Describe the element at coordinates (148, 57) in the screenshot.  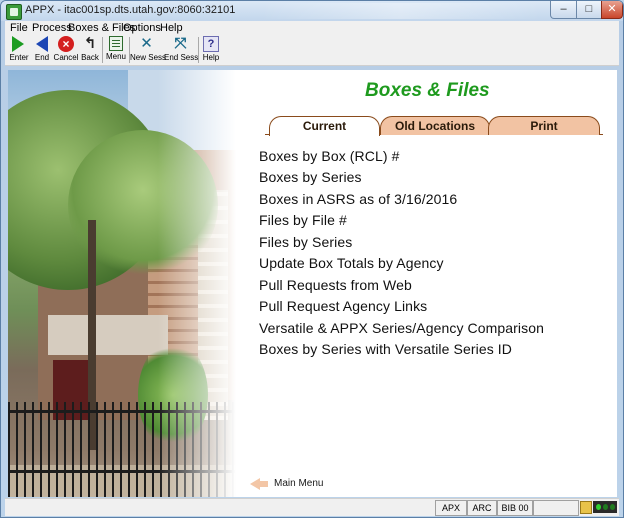
I see `new-session-button-label: New Sess` at that location.